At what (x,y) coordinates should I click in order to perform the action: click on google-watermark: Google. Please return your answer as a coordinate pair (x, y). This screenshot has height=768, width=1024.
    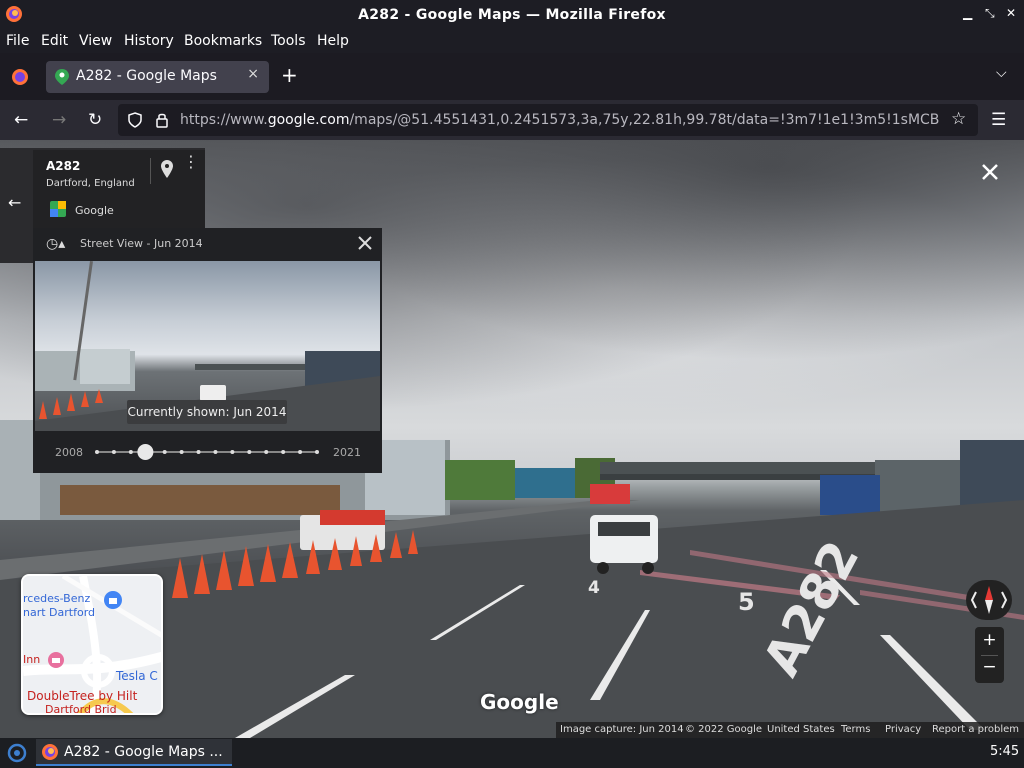
    Looking at the image, I should click on (519, 702).